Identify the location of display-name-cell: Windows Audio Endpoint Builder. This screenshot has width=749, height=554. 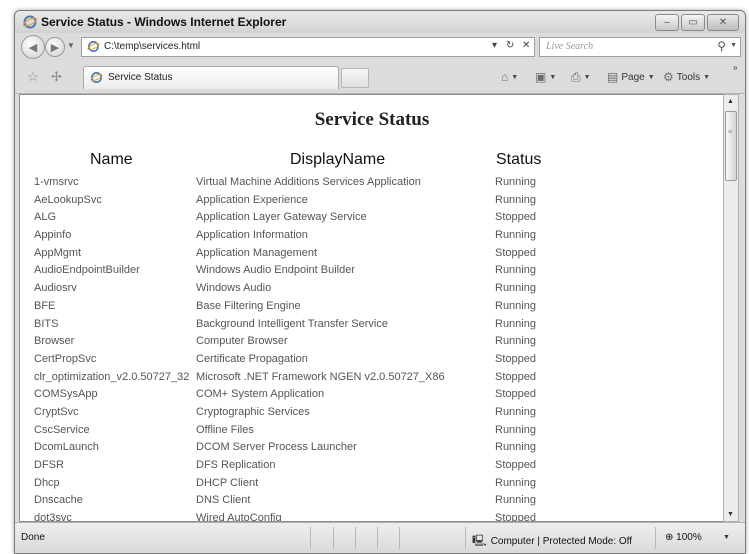
(275, 270).